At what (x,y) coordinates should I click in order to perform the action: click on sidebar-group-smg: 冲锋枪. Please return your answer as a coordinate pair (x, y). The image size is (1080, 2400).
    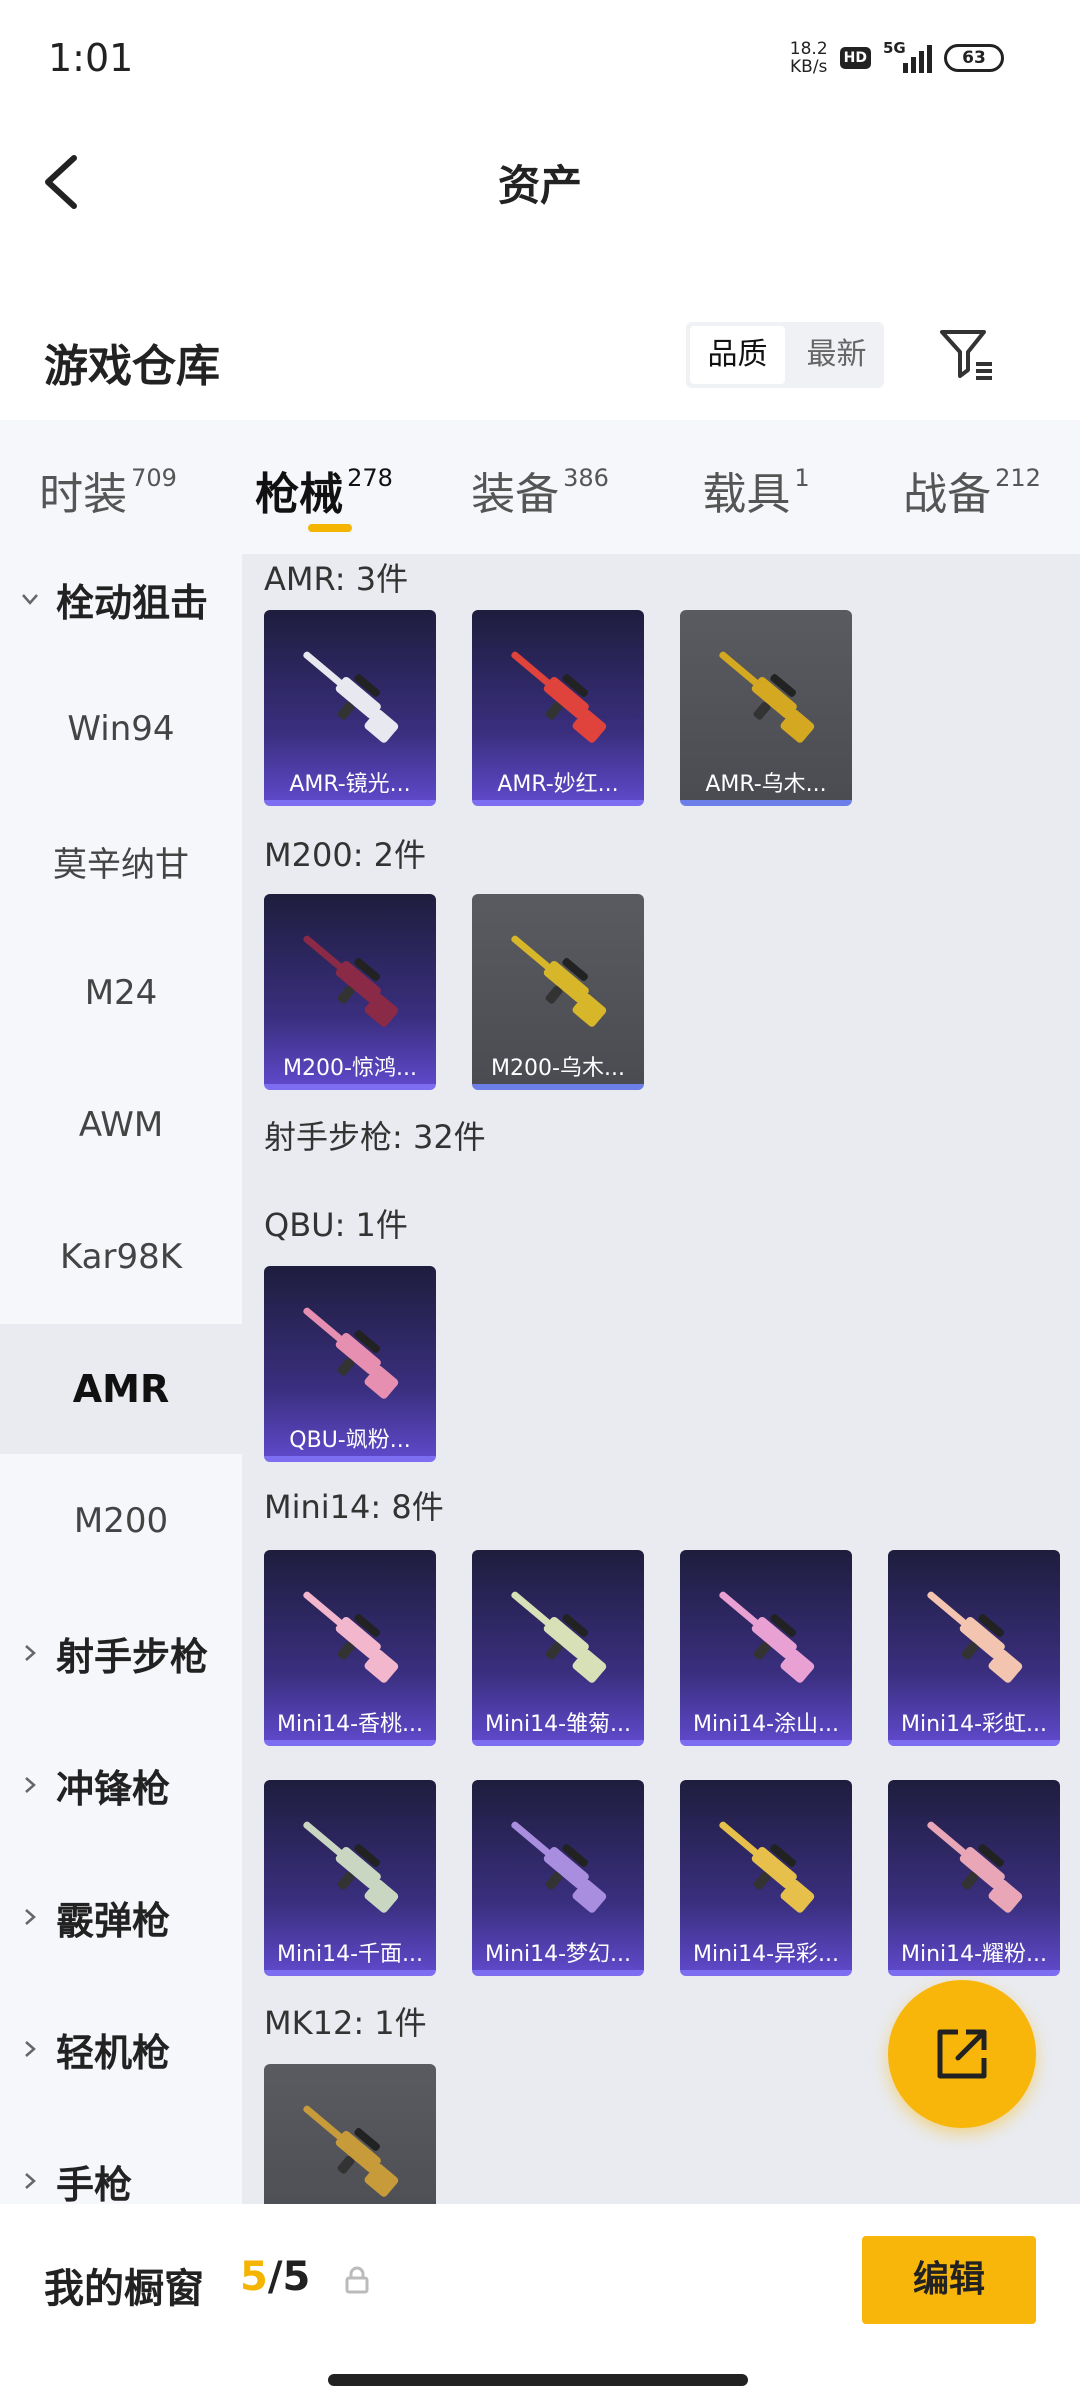
    Looking at the image, I should click on (121, 1785).